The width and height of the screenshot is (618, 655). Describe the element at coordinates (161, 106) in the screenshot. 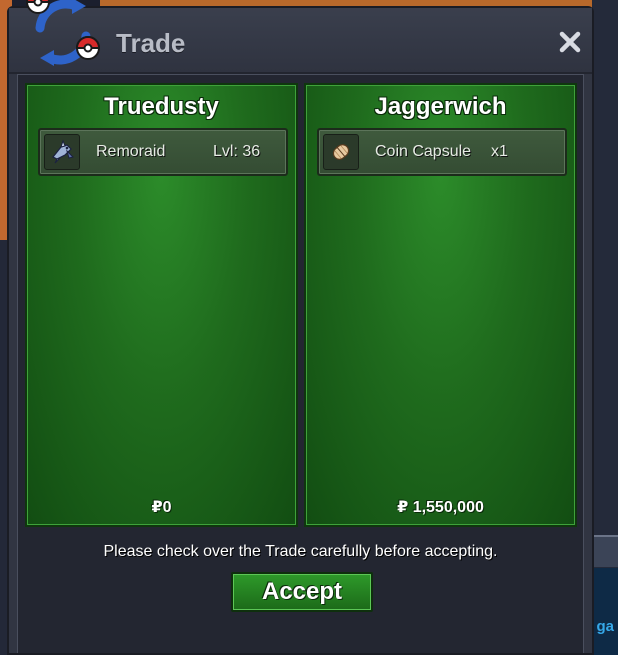

I see `left-player-name: Truedusty` at that location.